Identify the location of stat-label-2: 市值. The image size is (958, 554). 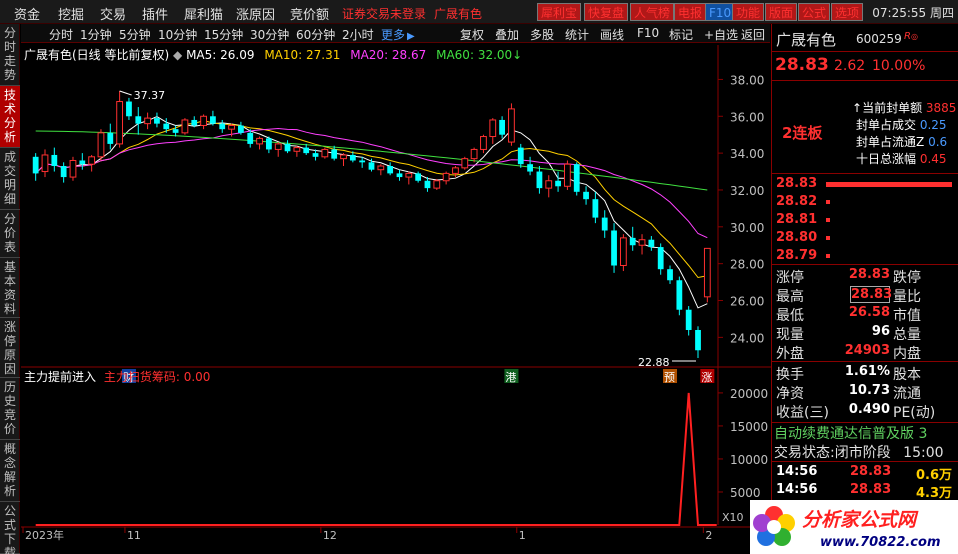
(907, 316).